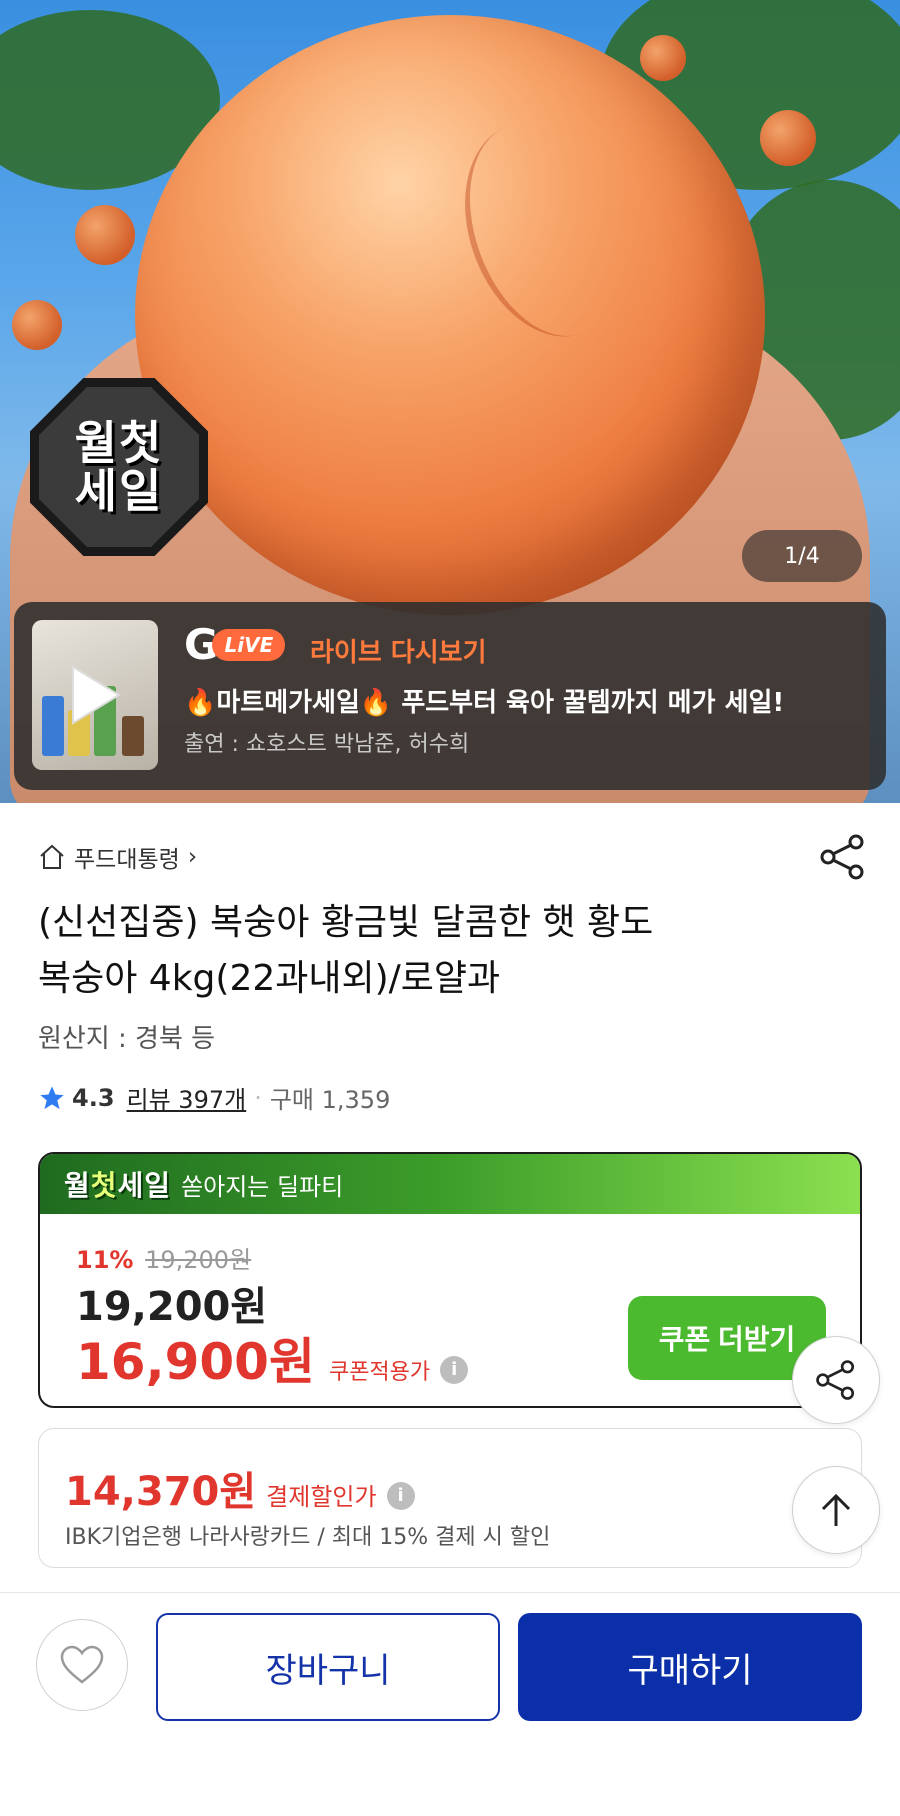 Image resolution: width=900 pixels, height=1816 pixels. I want to click on deal-header: 월첫세일 쏟아지는 딜파티, so click(450, 1184).